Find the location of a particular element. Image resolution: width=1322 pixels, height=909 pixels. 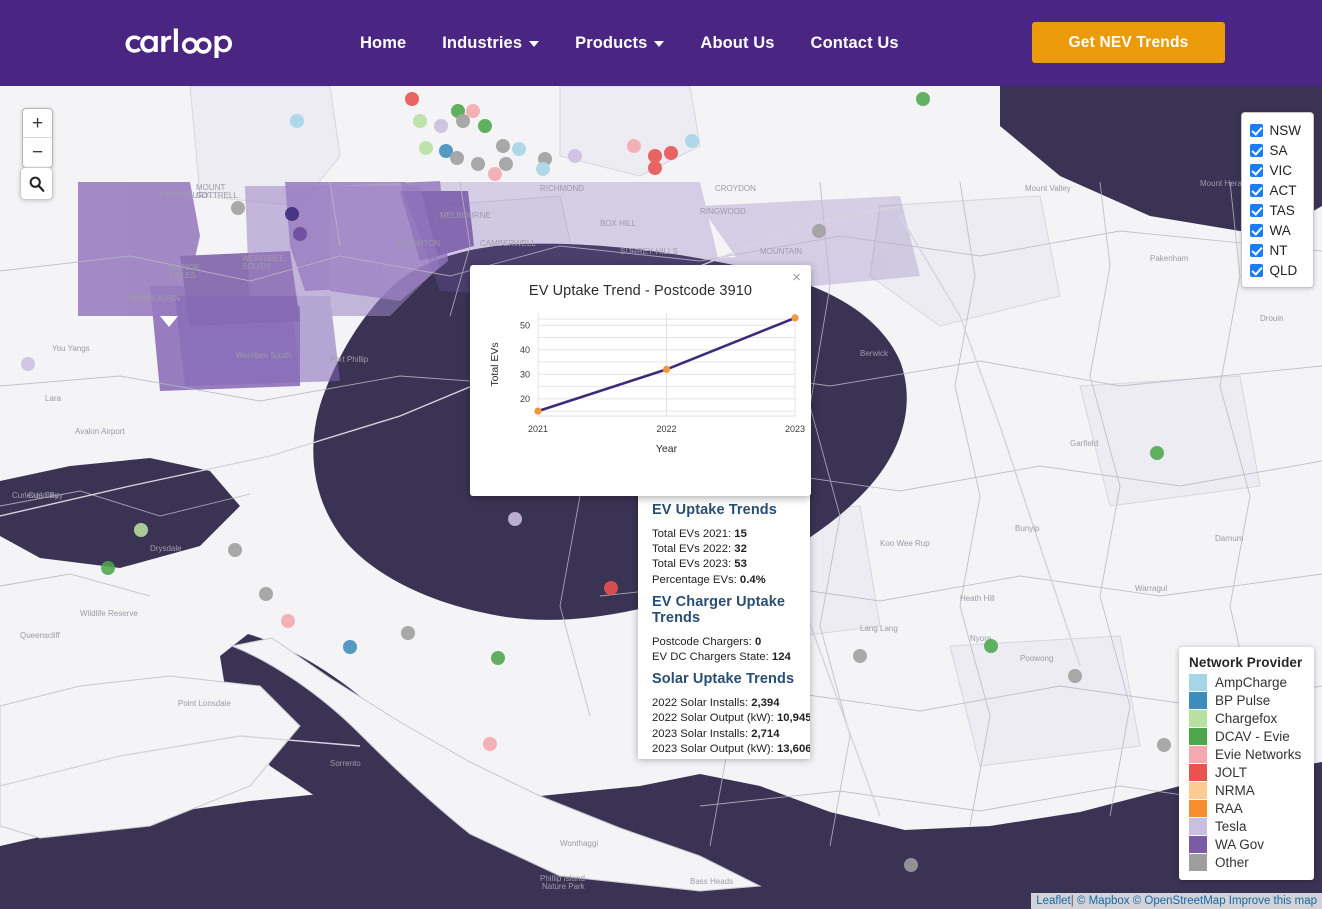

map-search-button is located at coordinates (36, 183).